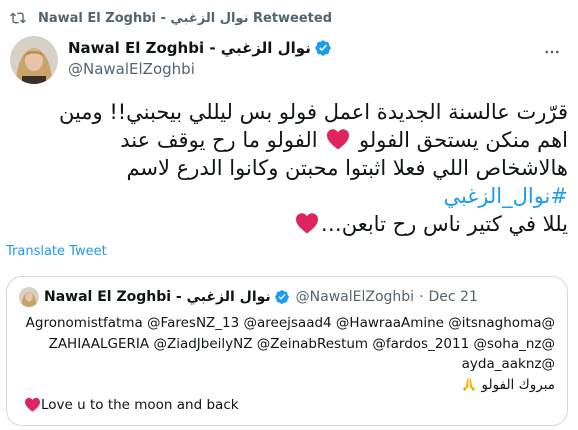 The width and height of the screenshot is (578, 430). I want to click on quoted-author-handle: @NawalElZoghbi, so click(355, 297).